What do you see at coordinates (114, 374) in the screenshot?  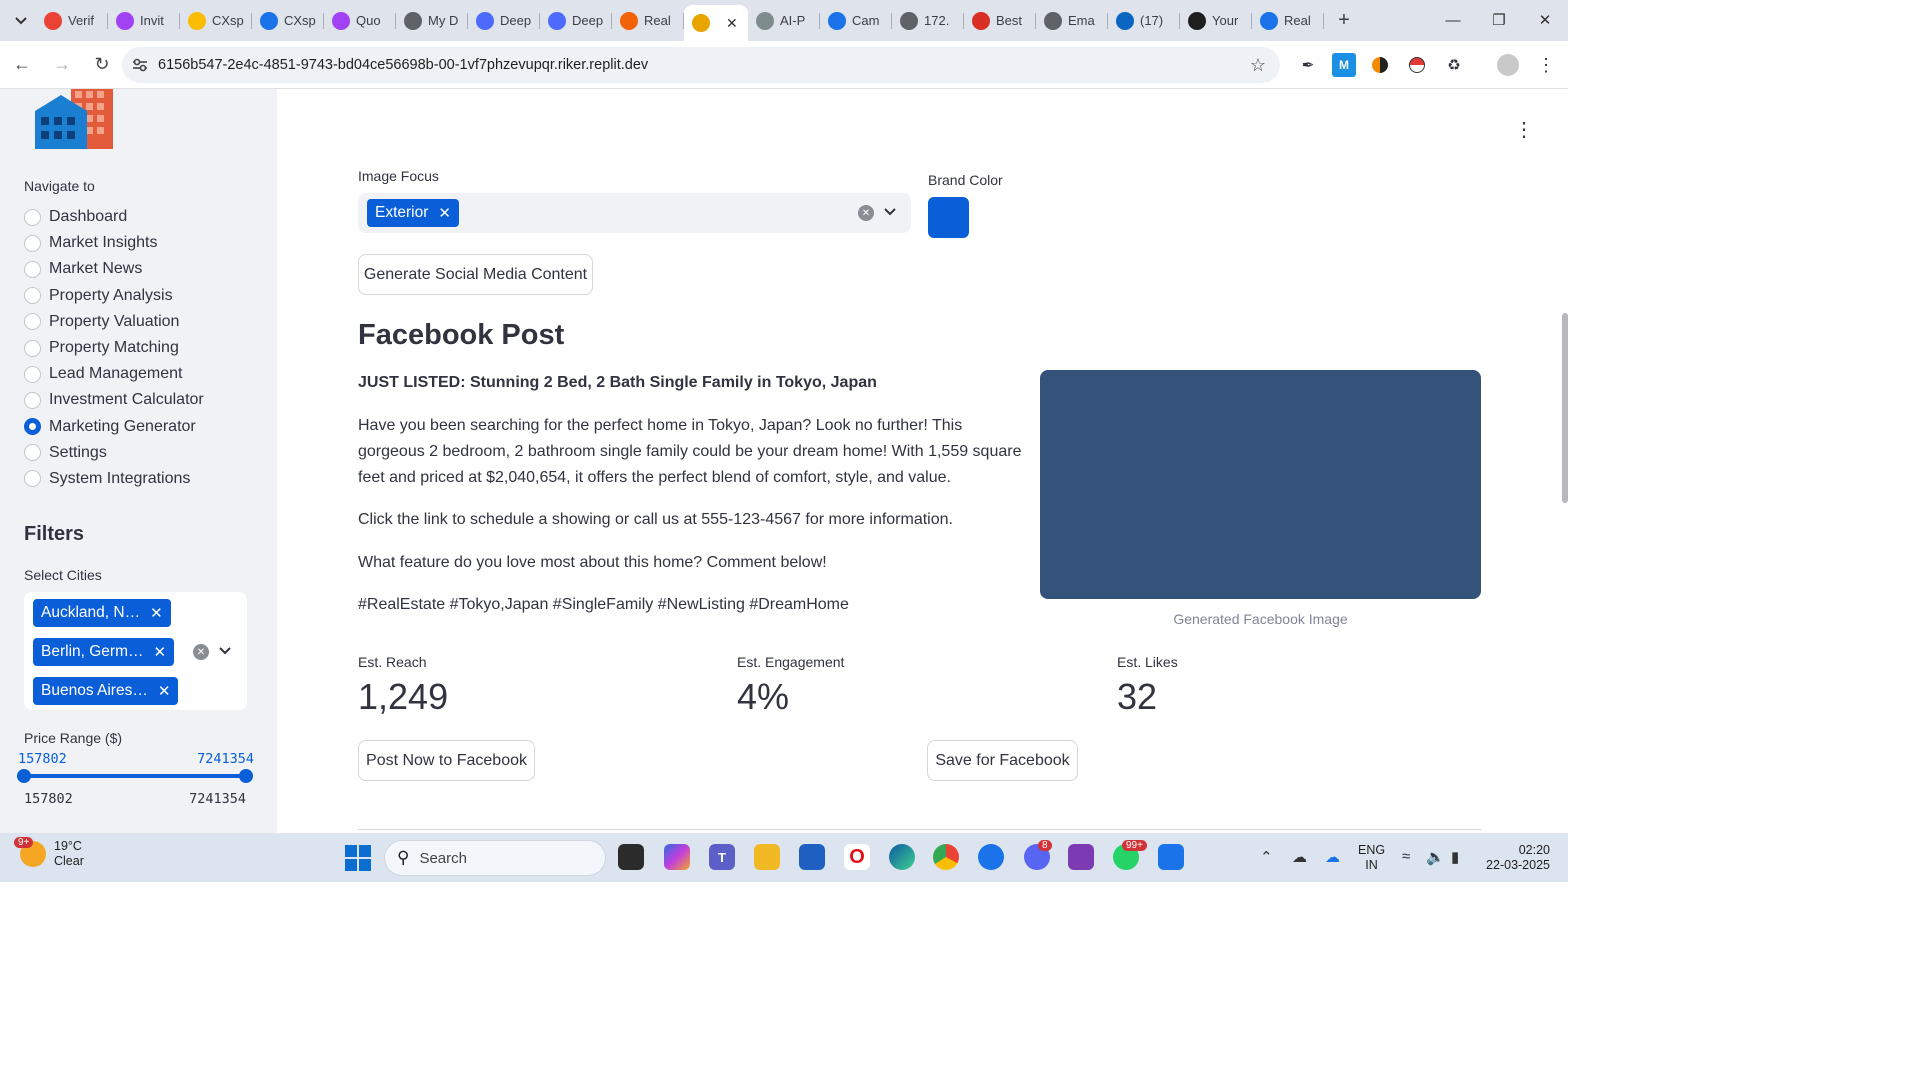 I see `sidebar-item-lead-management: Lead Management` at bounding box center [114, 374].